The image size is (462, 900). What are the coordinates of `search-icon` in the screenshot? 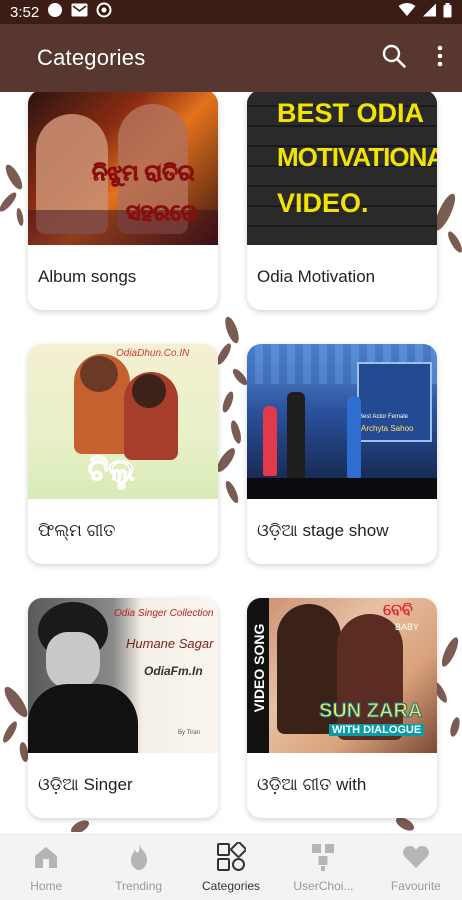 It's located at (394, 58).